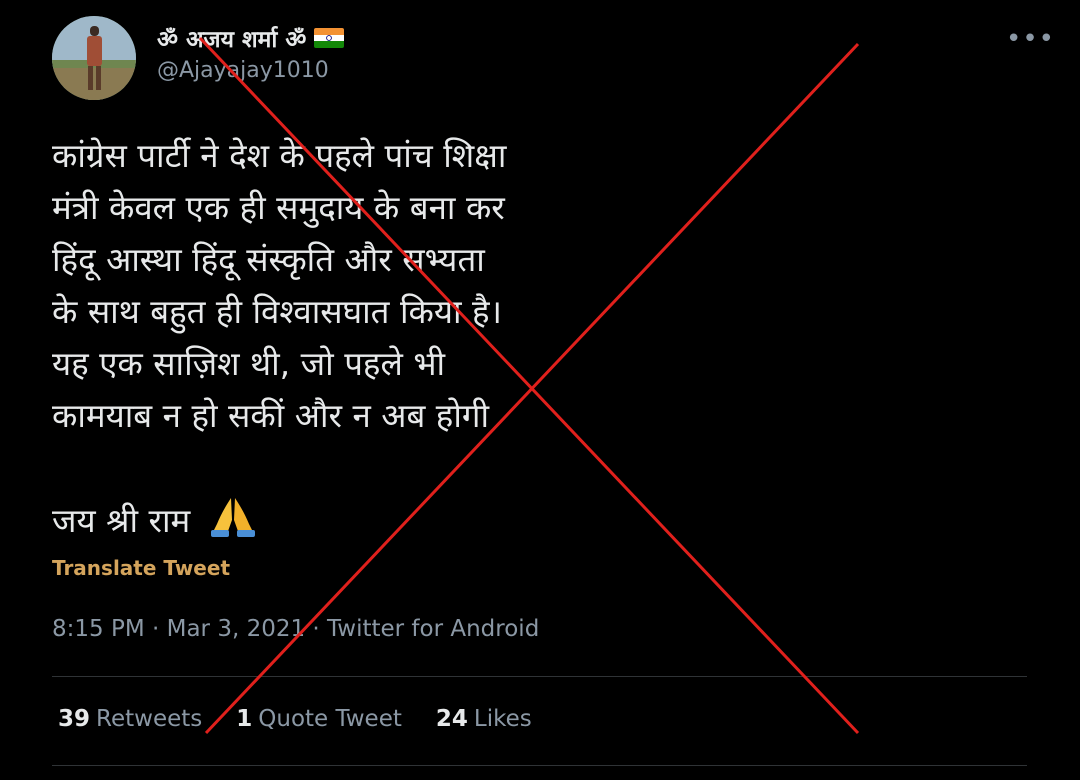 Image resolution: width=1080 pixels, height=780 pixels. I want to click on folded-hands-icon, so click(233, 516).